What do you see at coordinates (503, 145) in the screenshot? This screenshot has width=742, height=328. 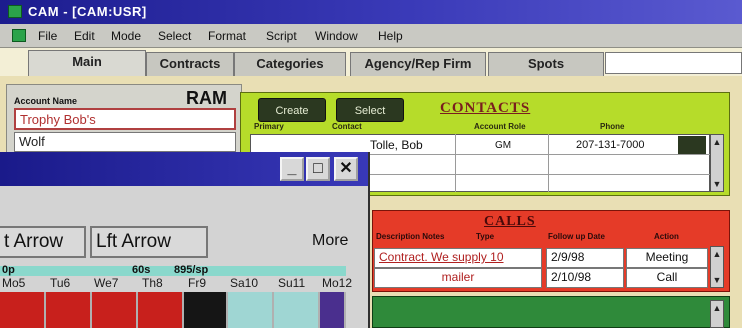 I see `contact-role-cell: GM` at bounding box center [503, 145].